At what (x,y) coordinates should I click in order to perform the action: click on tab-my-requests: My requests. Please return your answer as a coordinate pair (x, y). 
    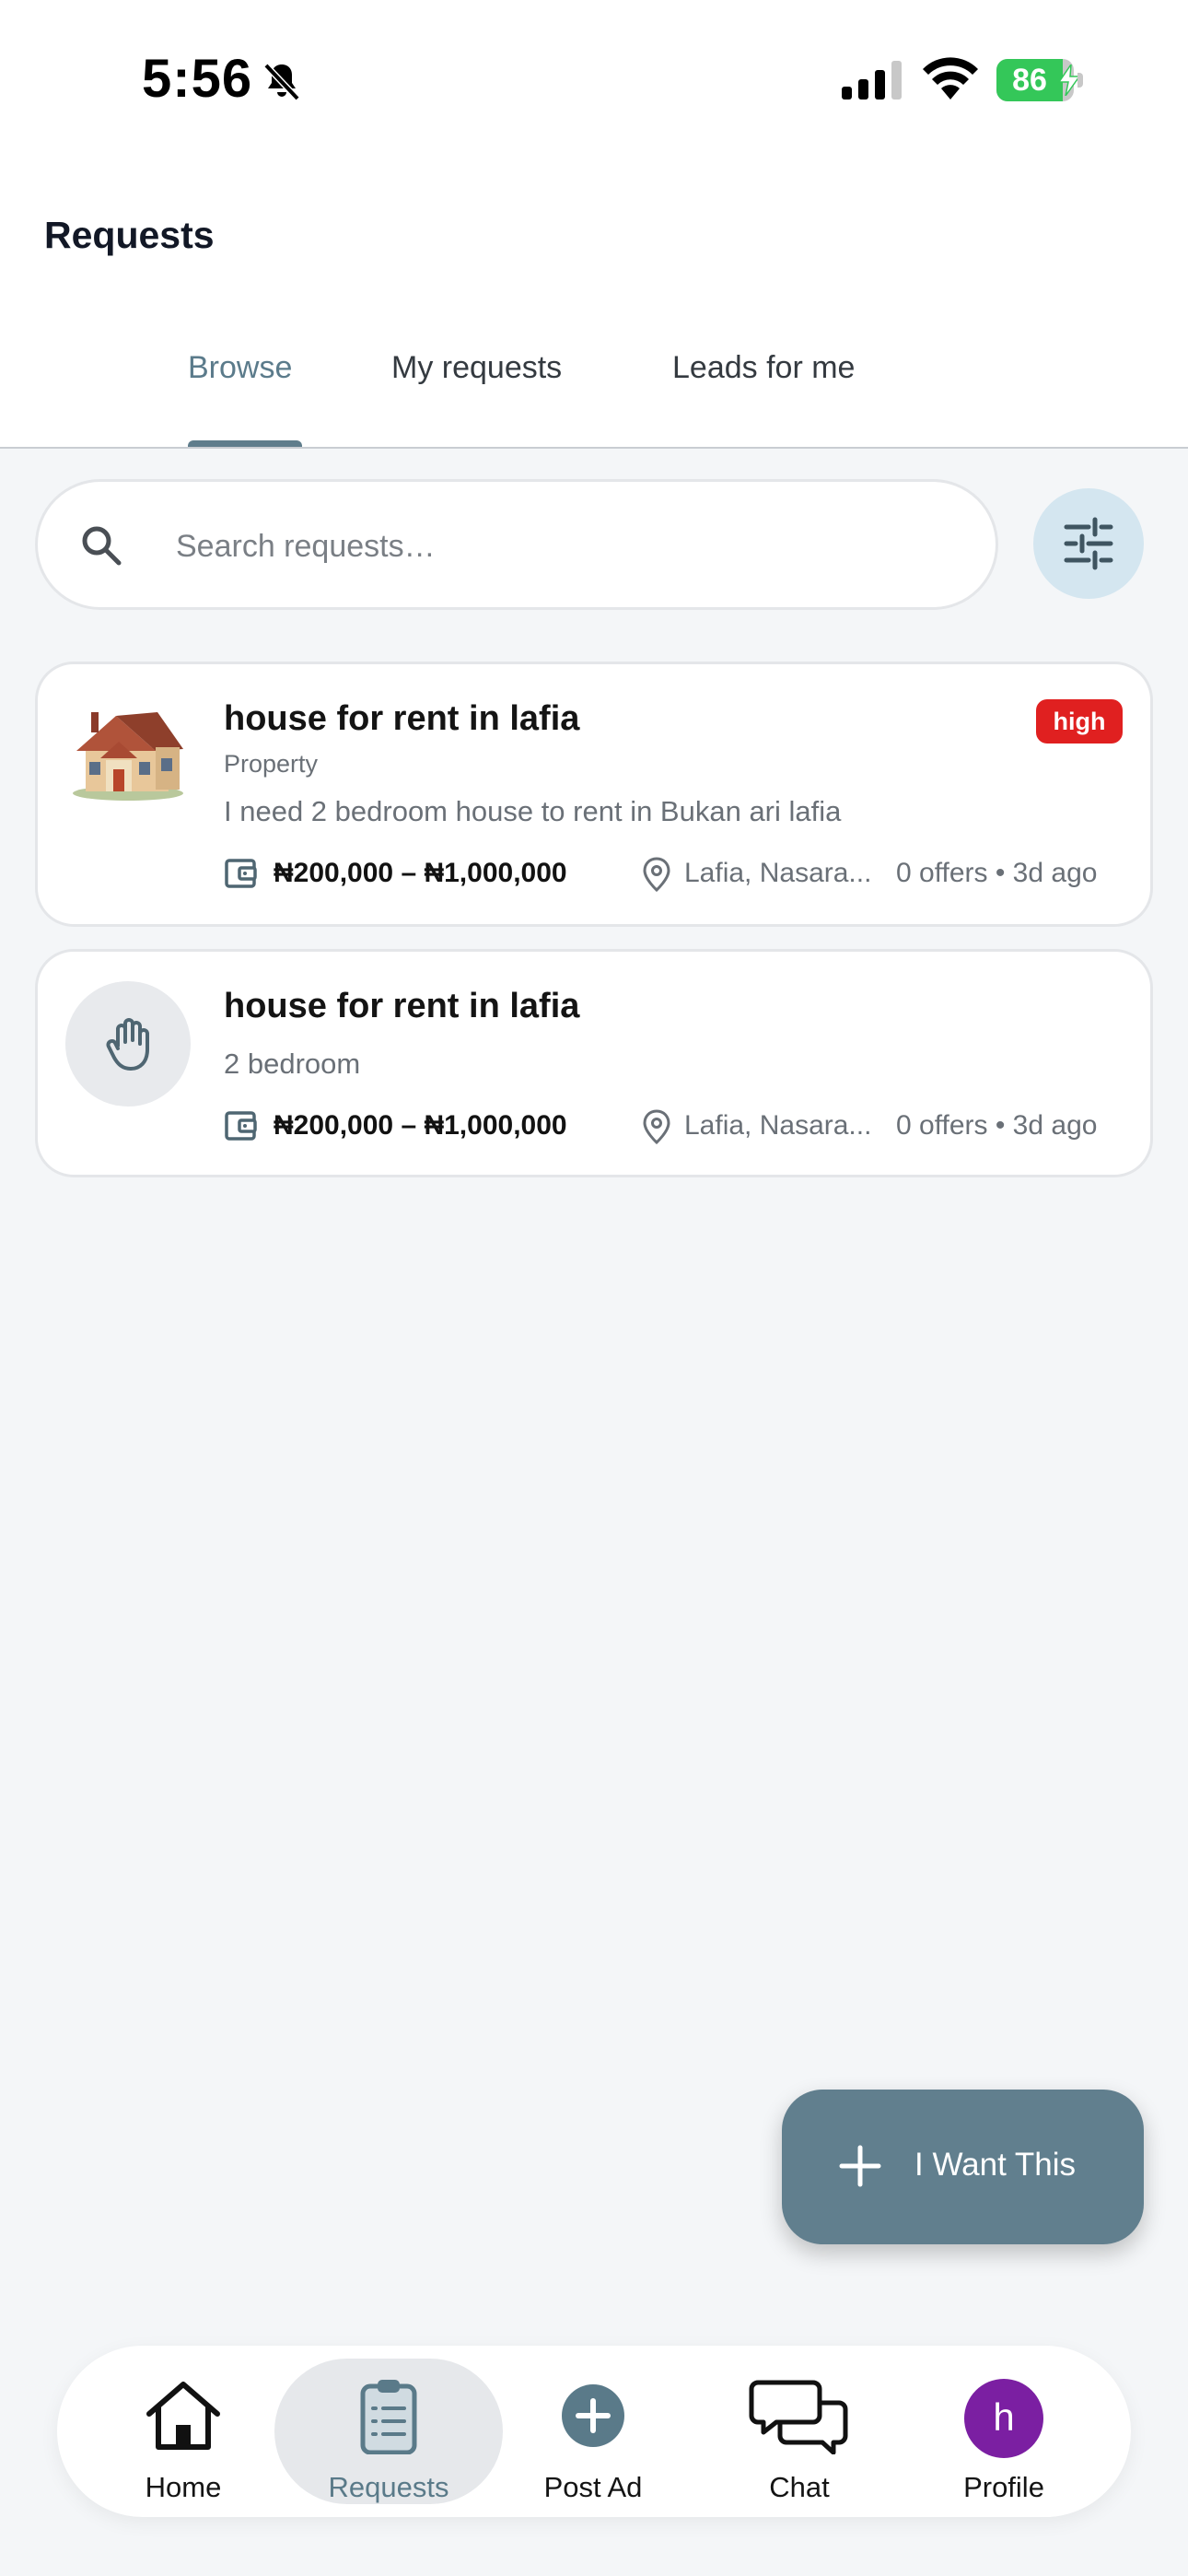
    Looking at the image, I should click on (476, 368).